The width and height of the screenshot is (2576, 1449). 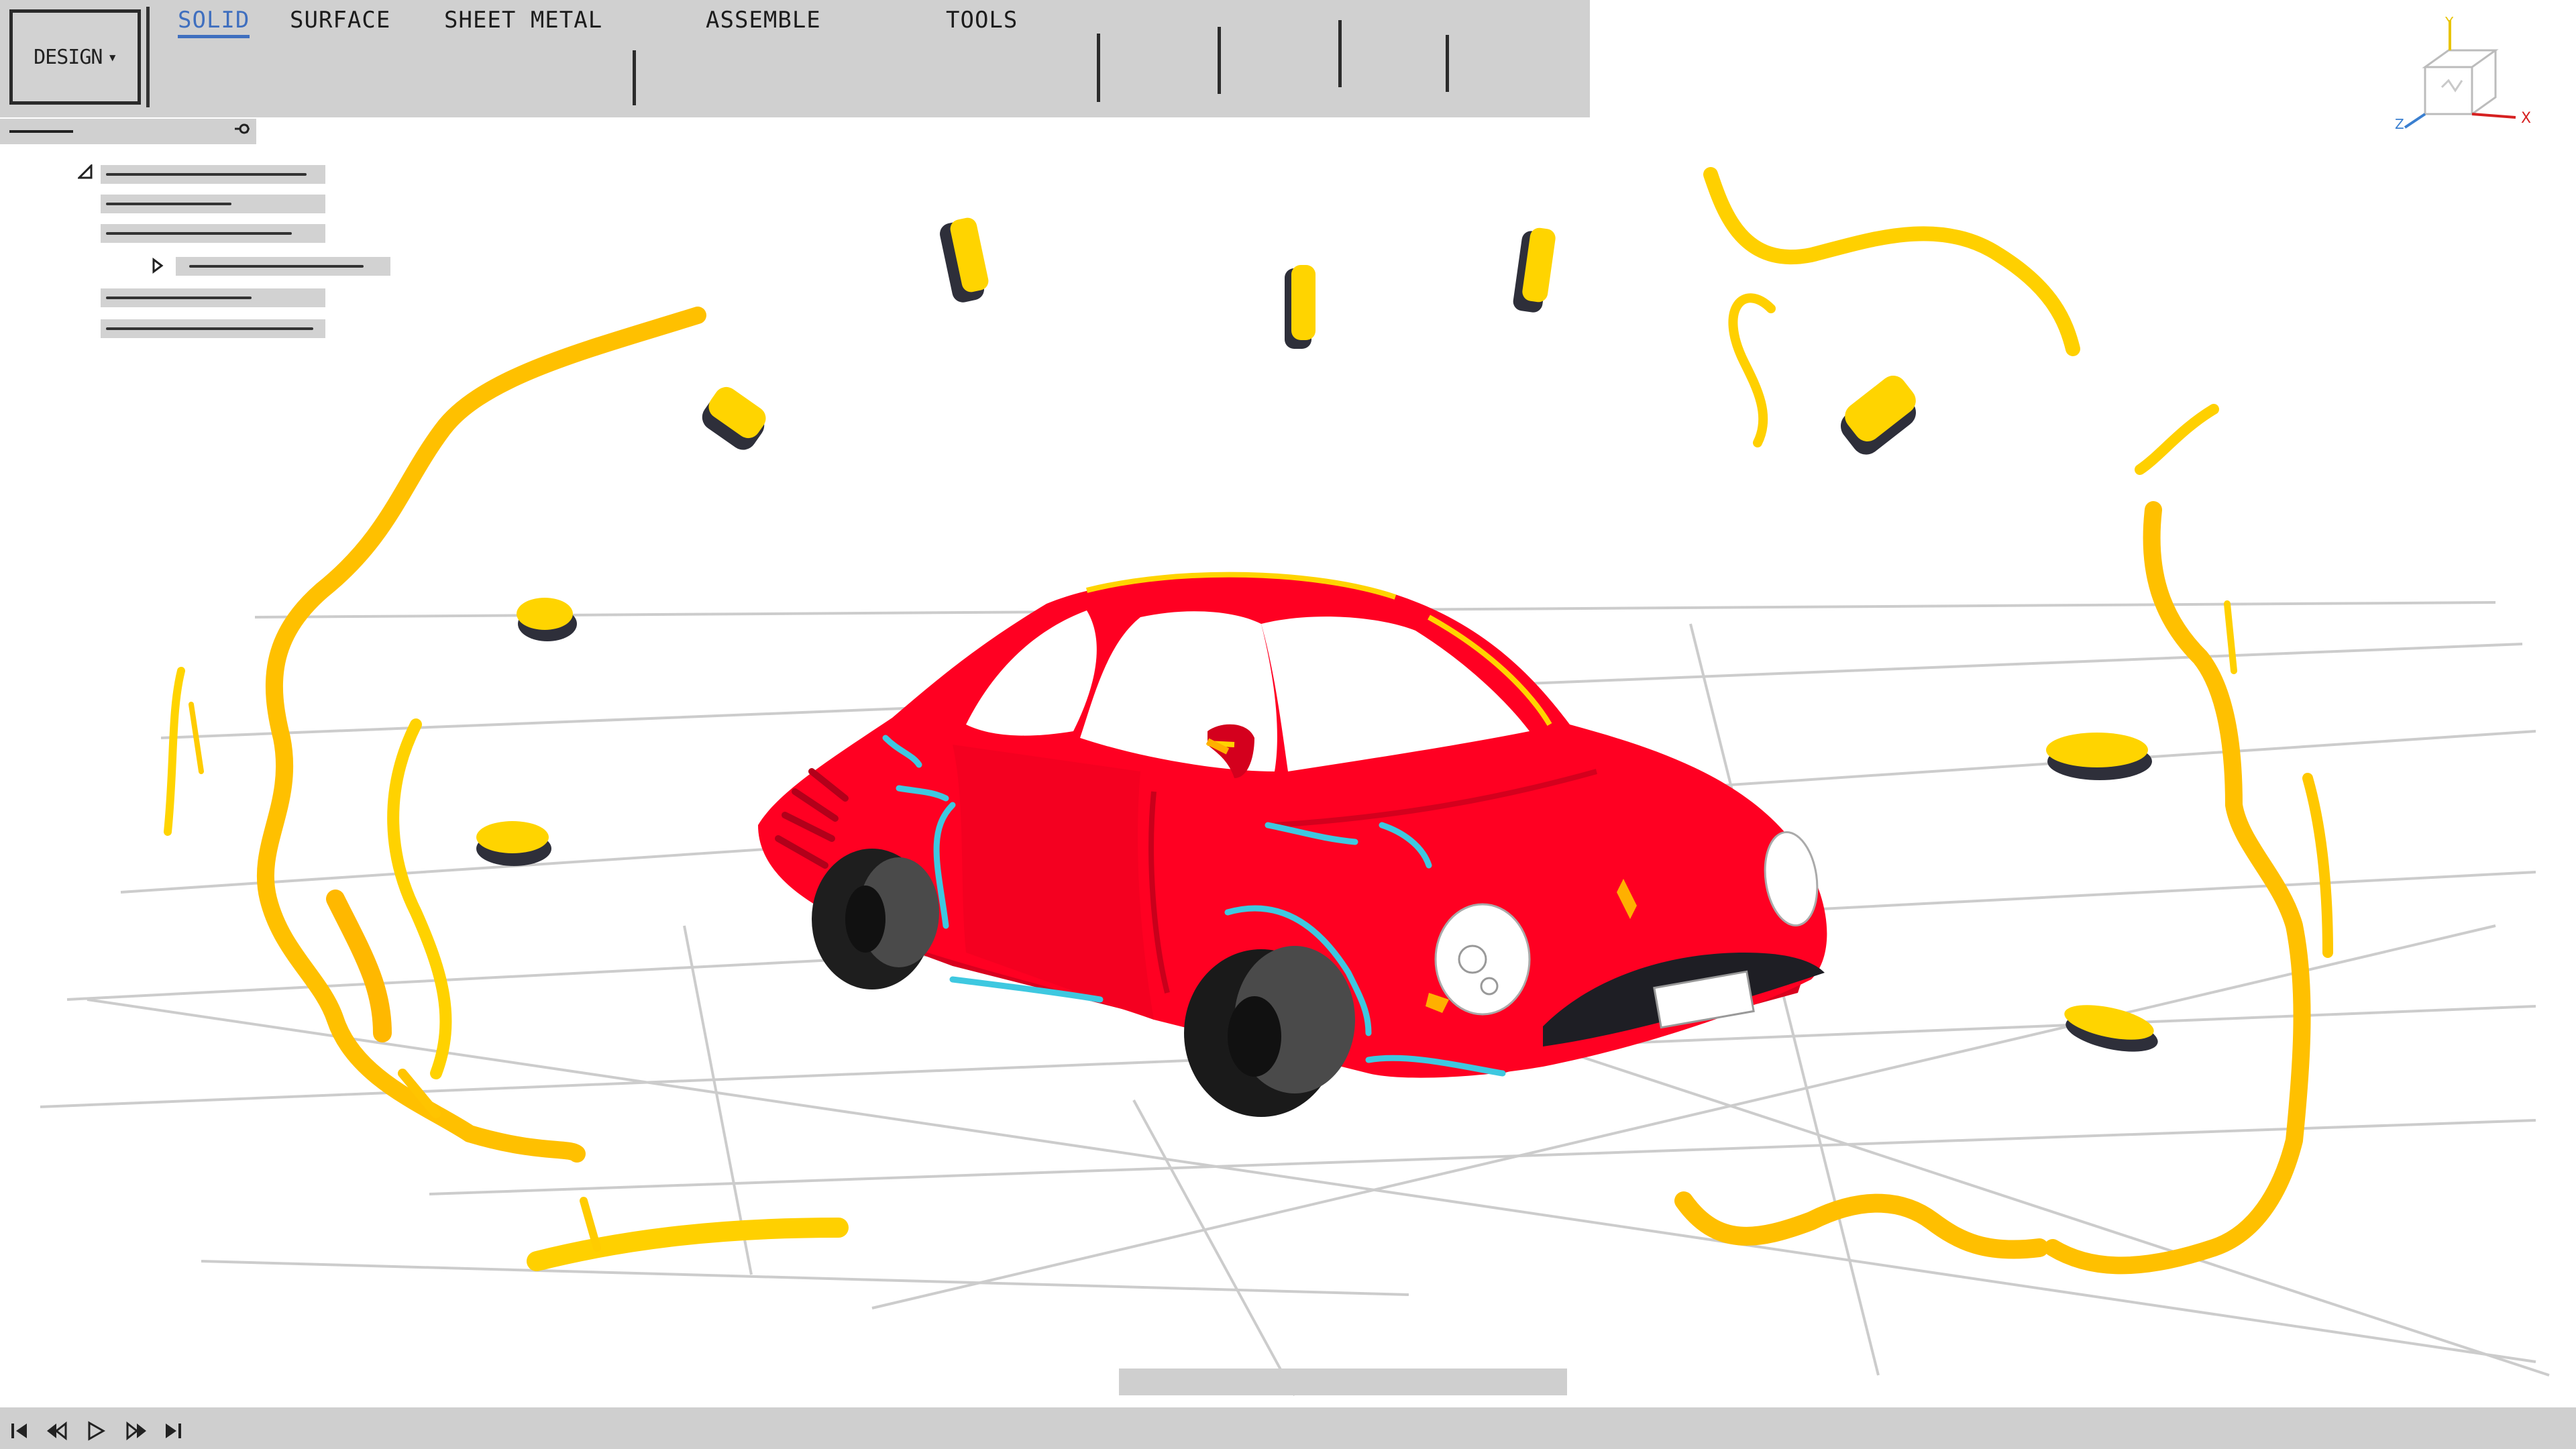 What do you see at coordinates (84, 172) in the screenshot?
I see `triangle-down-icon` at bounding box center [84, 172].